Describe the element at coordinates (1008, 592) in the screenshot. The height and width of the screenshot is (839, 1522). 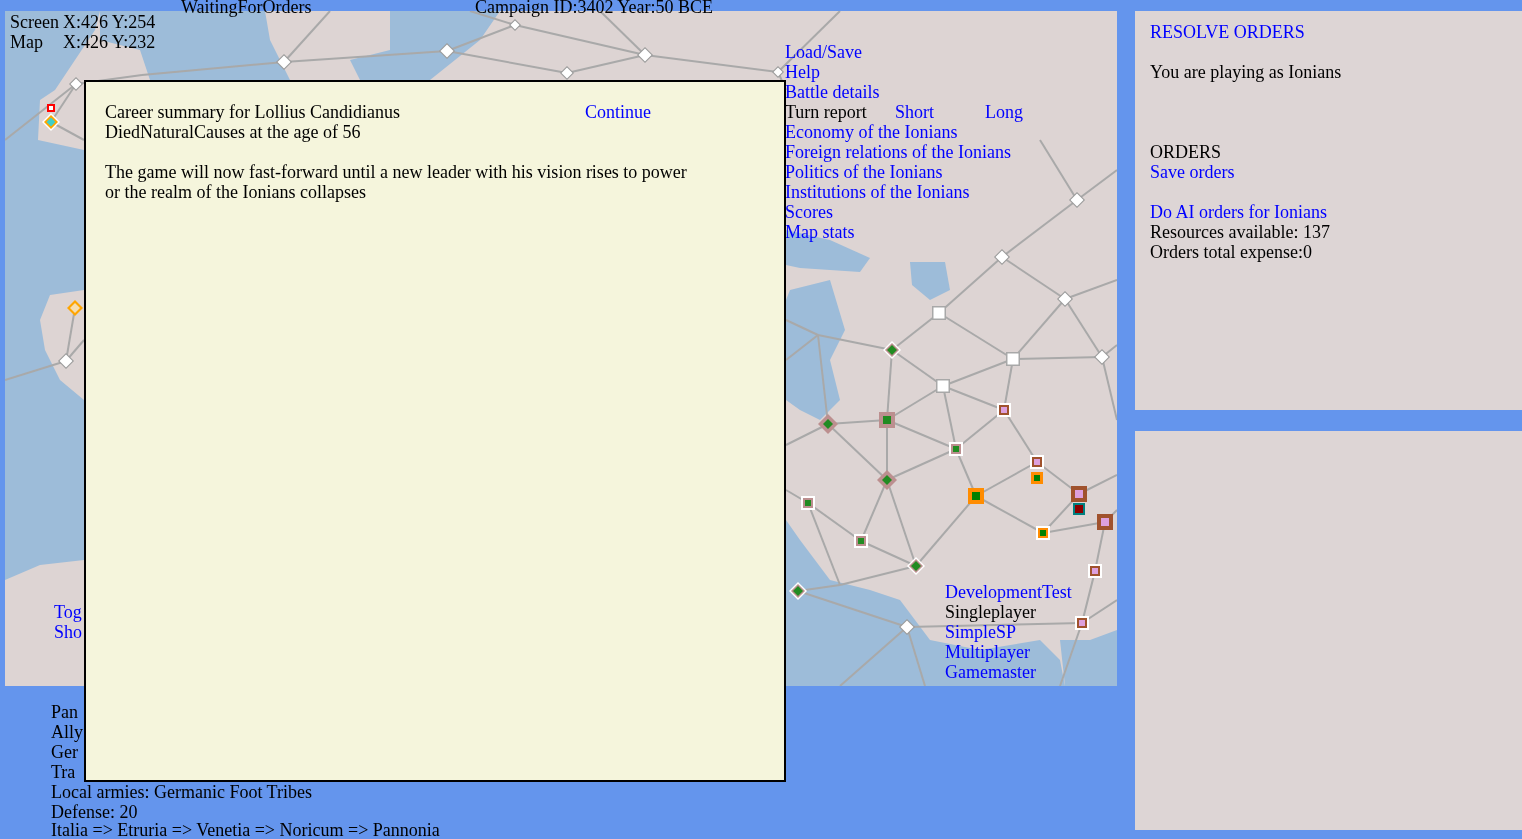
I see `mode-option: DevelopmentTest` at that location.